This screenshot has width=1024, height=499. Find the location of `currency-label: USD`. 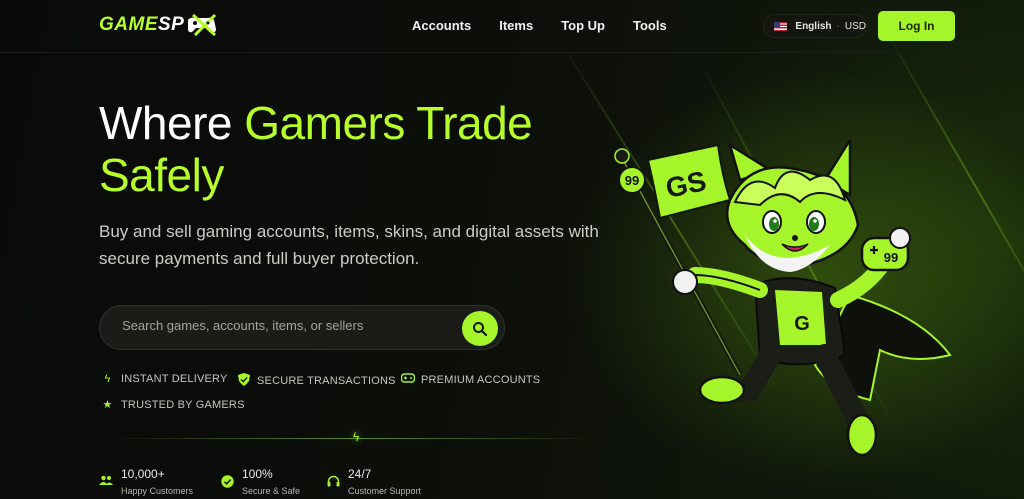

currency-label: USD is located at coordinates (855, 26).